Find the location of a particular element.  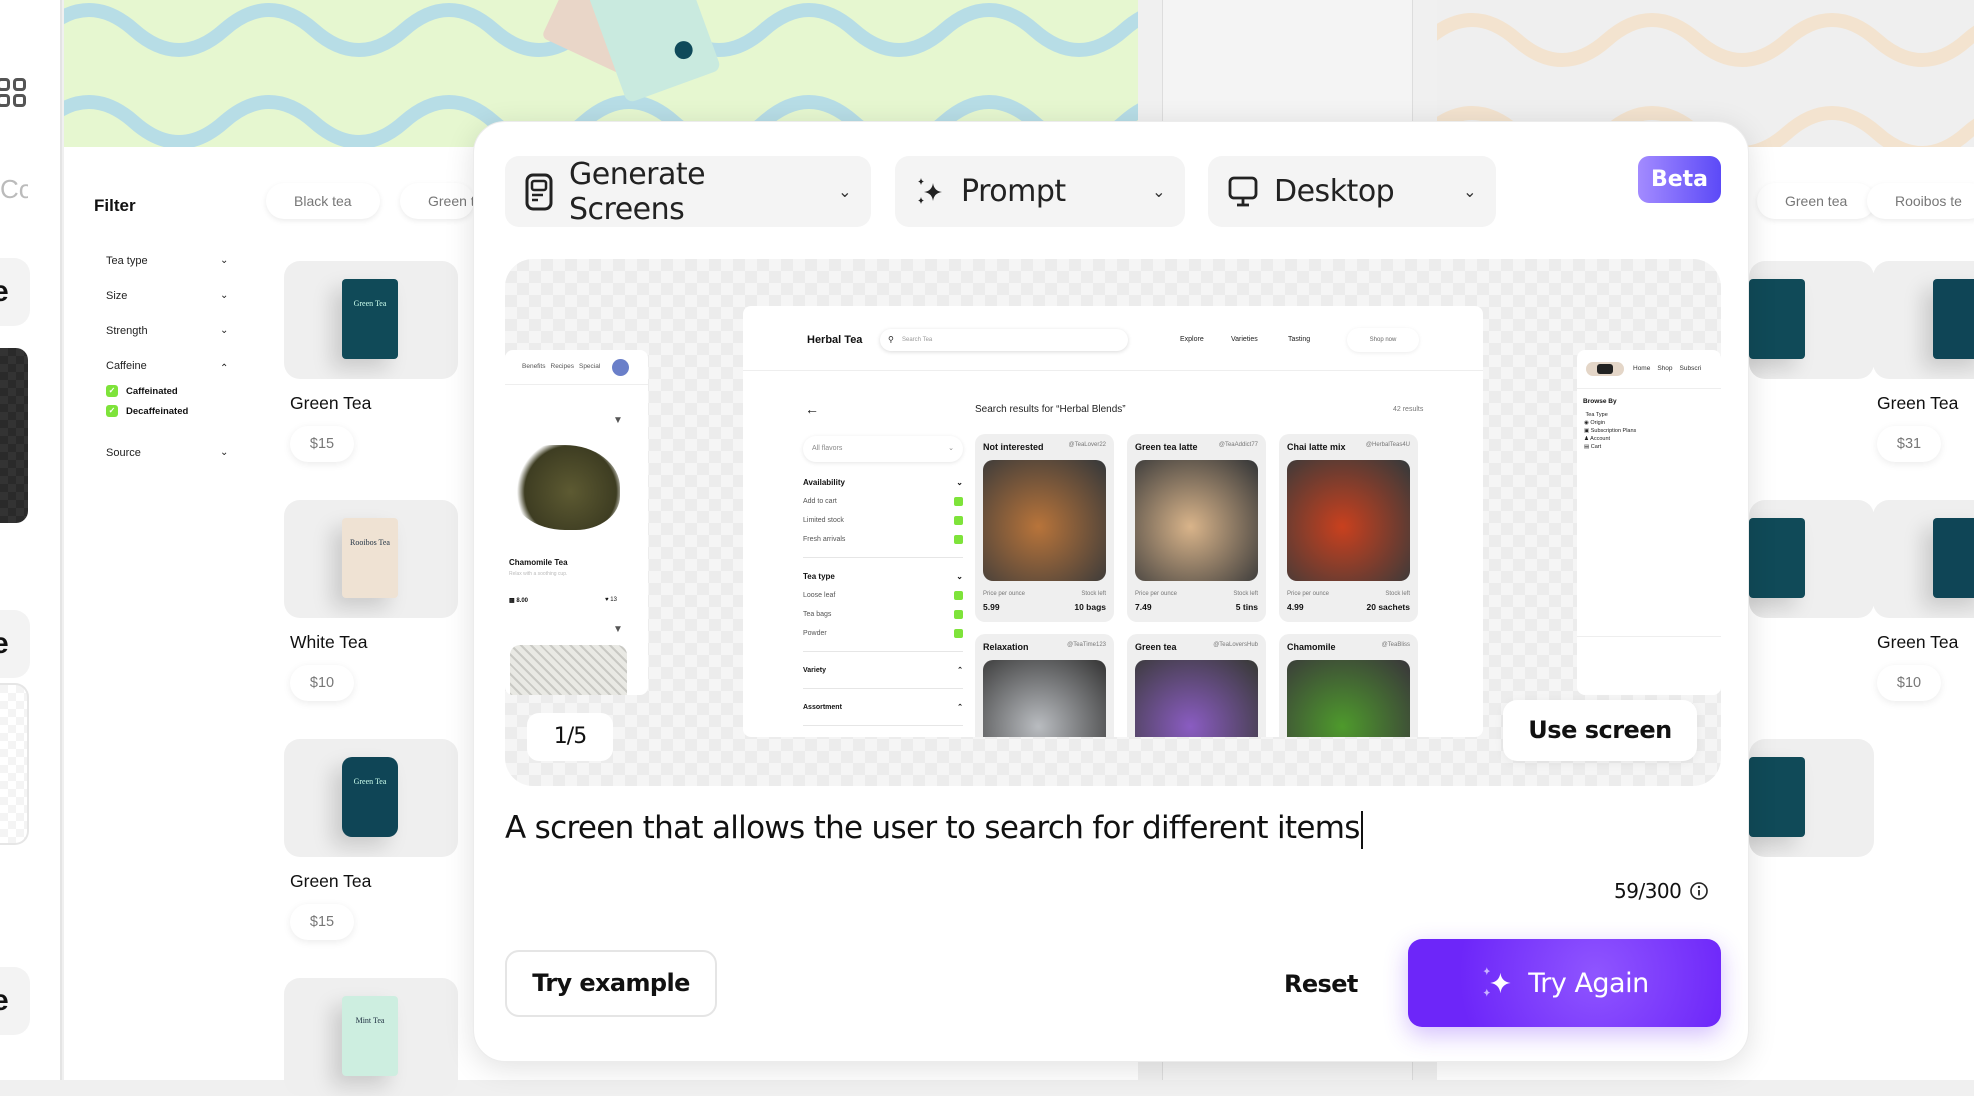

avatar is located at coordinates (620, 367).